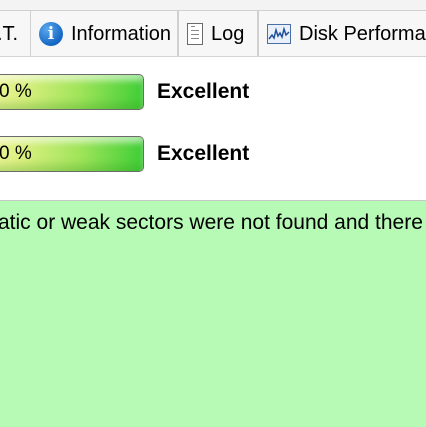 The height and width of the screenshot is (427, 426). I want to click on tab-log: Log, so click(218, 33).